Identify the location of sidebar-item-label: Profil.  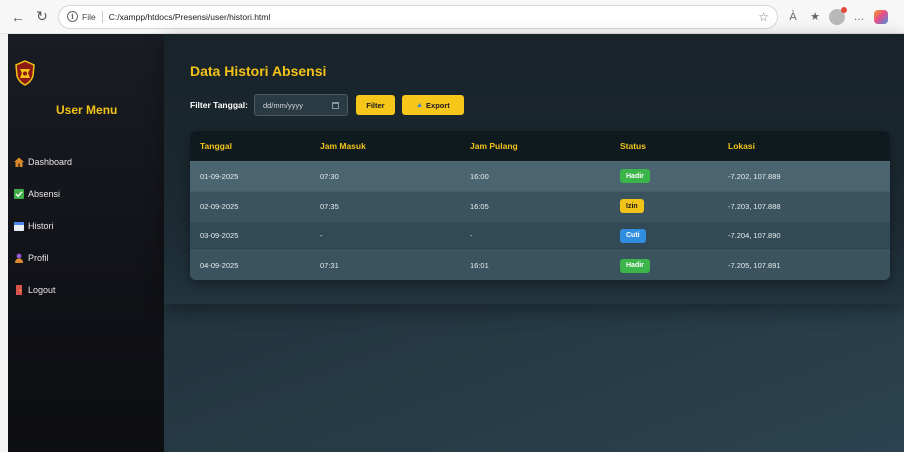
(38, 258).